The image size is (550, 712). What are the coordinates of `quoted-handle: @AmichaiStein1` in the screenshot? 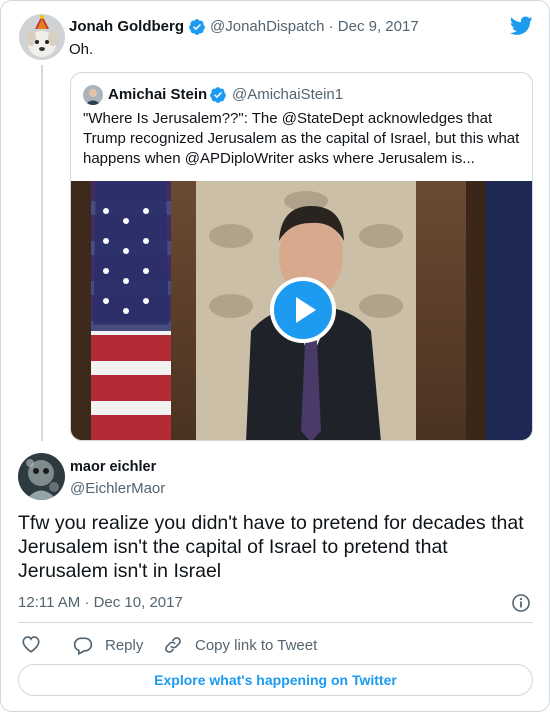 It's located at (288, 94).